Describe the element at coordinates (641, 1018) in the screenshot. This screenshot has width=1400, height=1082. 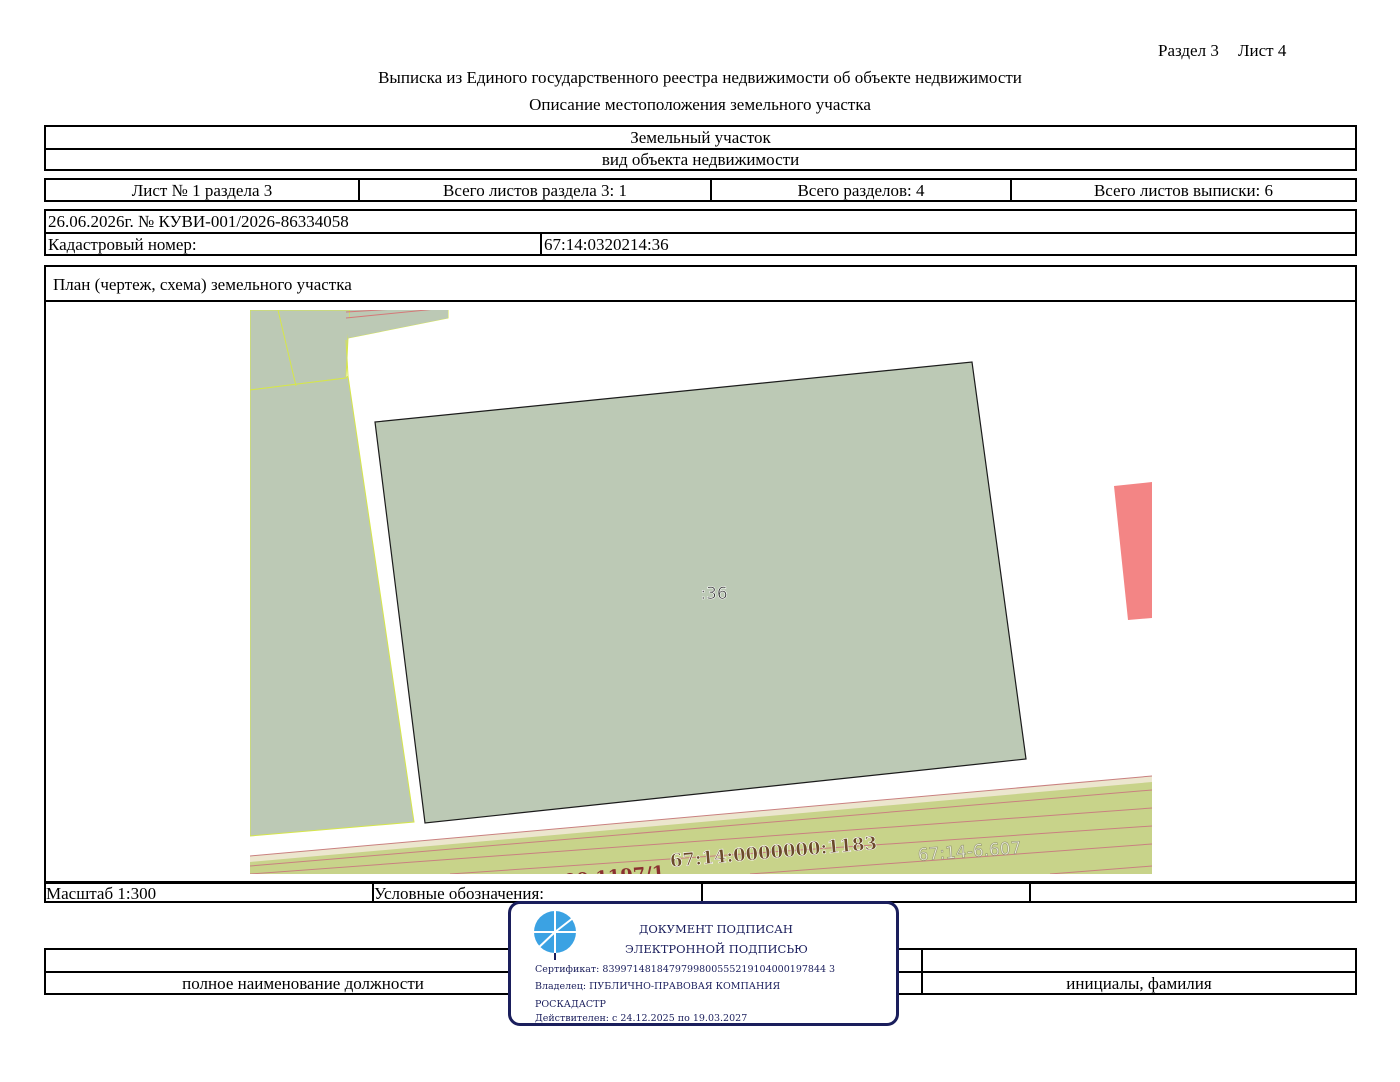
I see `stamp-valid: Действителен: с 24.12.2025 по 19.03.2027` at that location.